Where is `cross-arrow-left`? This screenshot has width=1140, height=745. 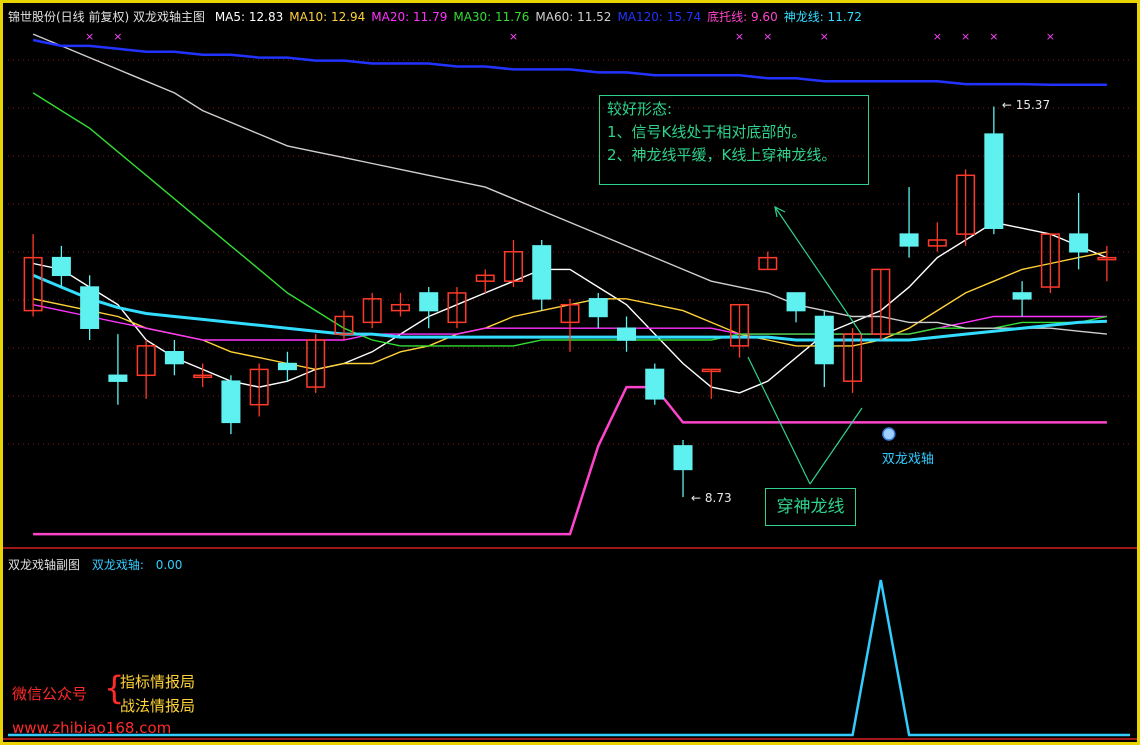
cross-arrow-left is located at coordinates (779, 420).